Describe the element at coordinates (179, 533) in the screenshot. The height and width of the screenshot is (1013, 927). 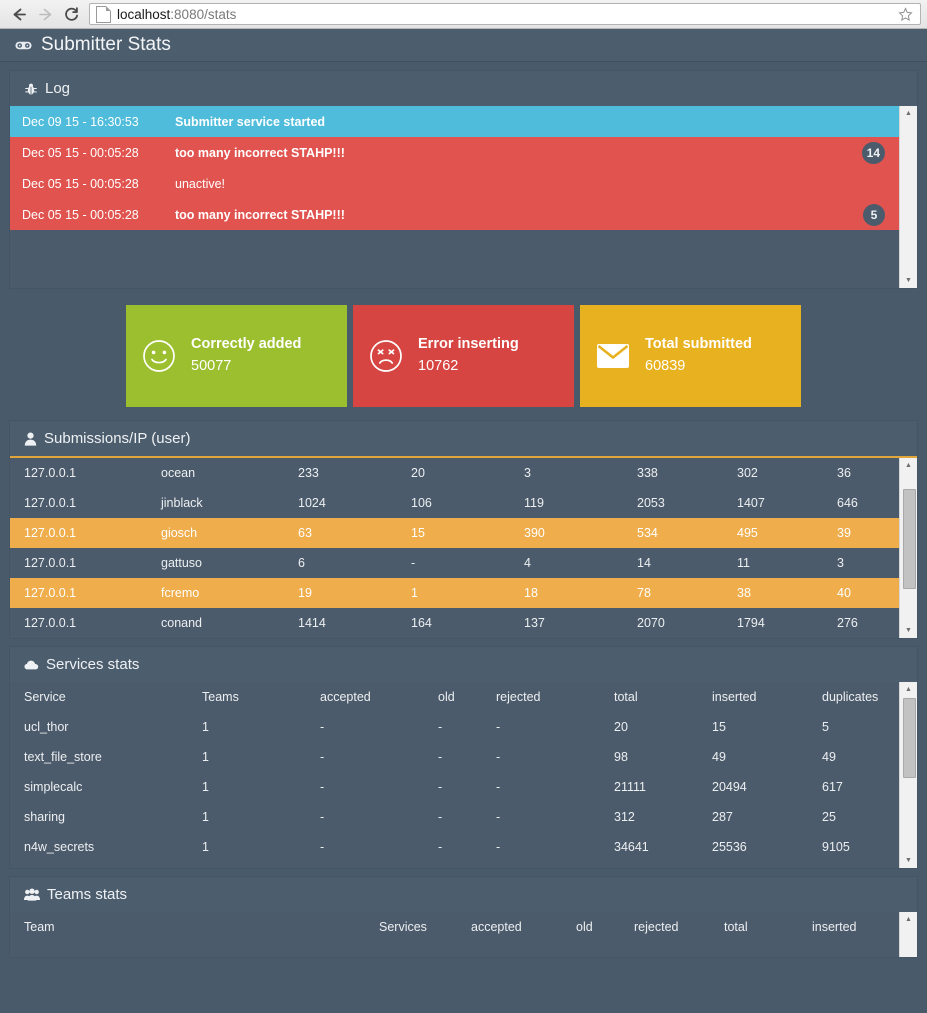
I see `table-cell: giosch` at that location.